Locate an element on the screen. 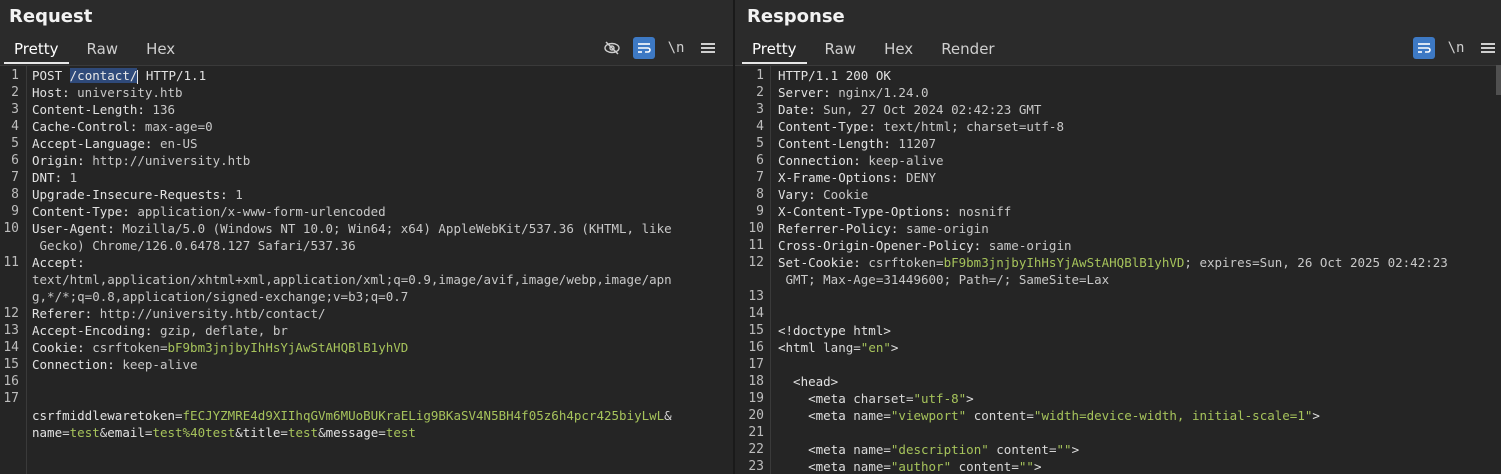 The width and height of the screenshot is (1501, 474). code-line: 7 X-Frame-Options: DENY is located at coordinates (846, 177).